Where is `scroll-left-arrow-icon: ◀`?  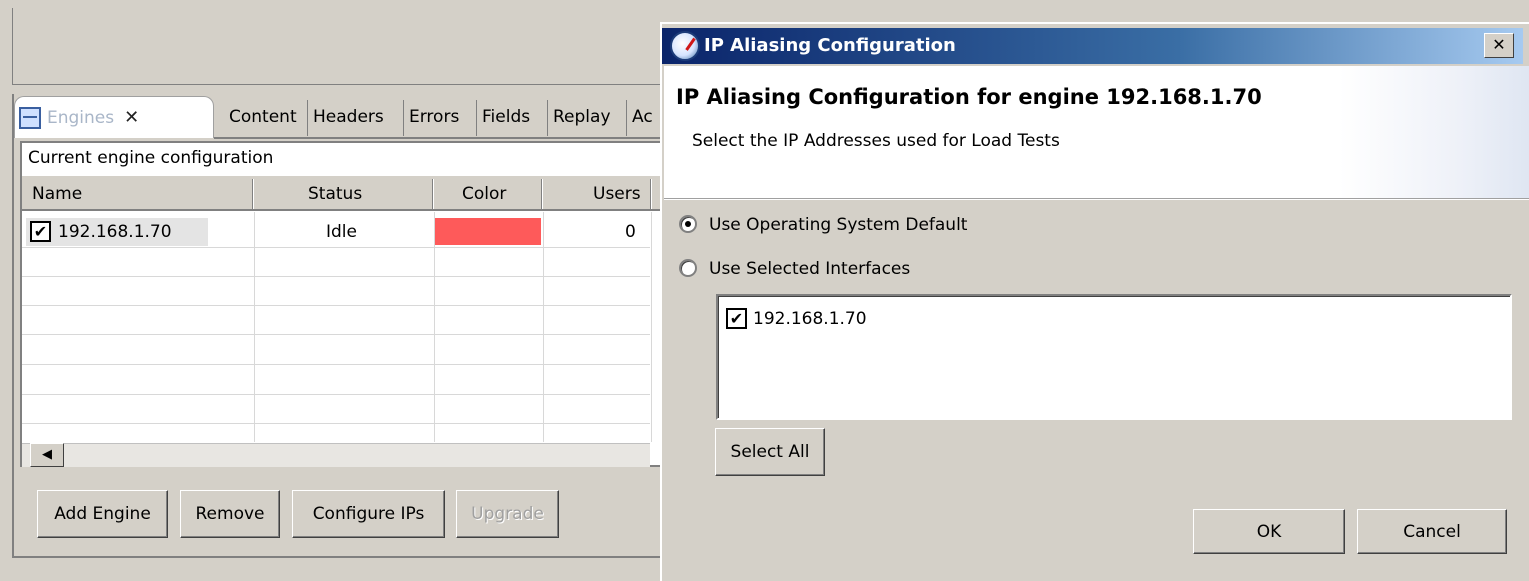
scroll-left-arrow-icon: ◀ is located at coordinates (47, 455).